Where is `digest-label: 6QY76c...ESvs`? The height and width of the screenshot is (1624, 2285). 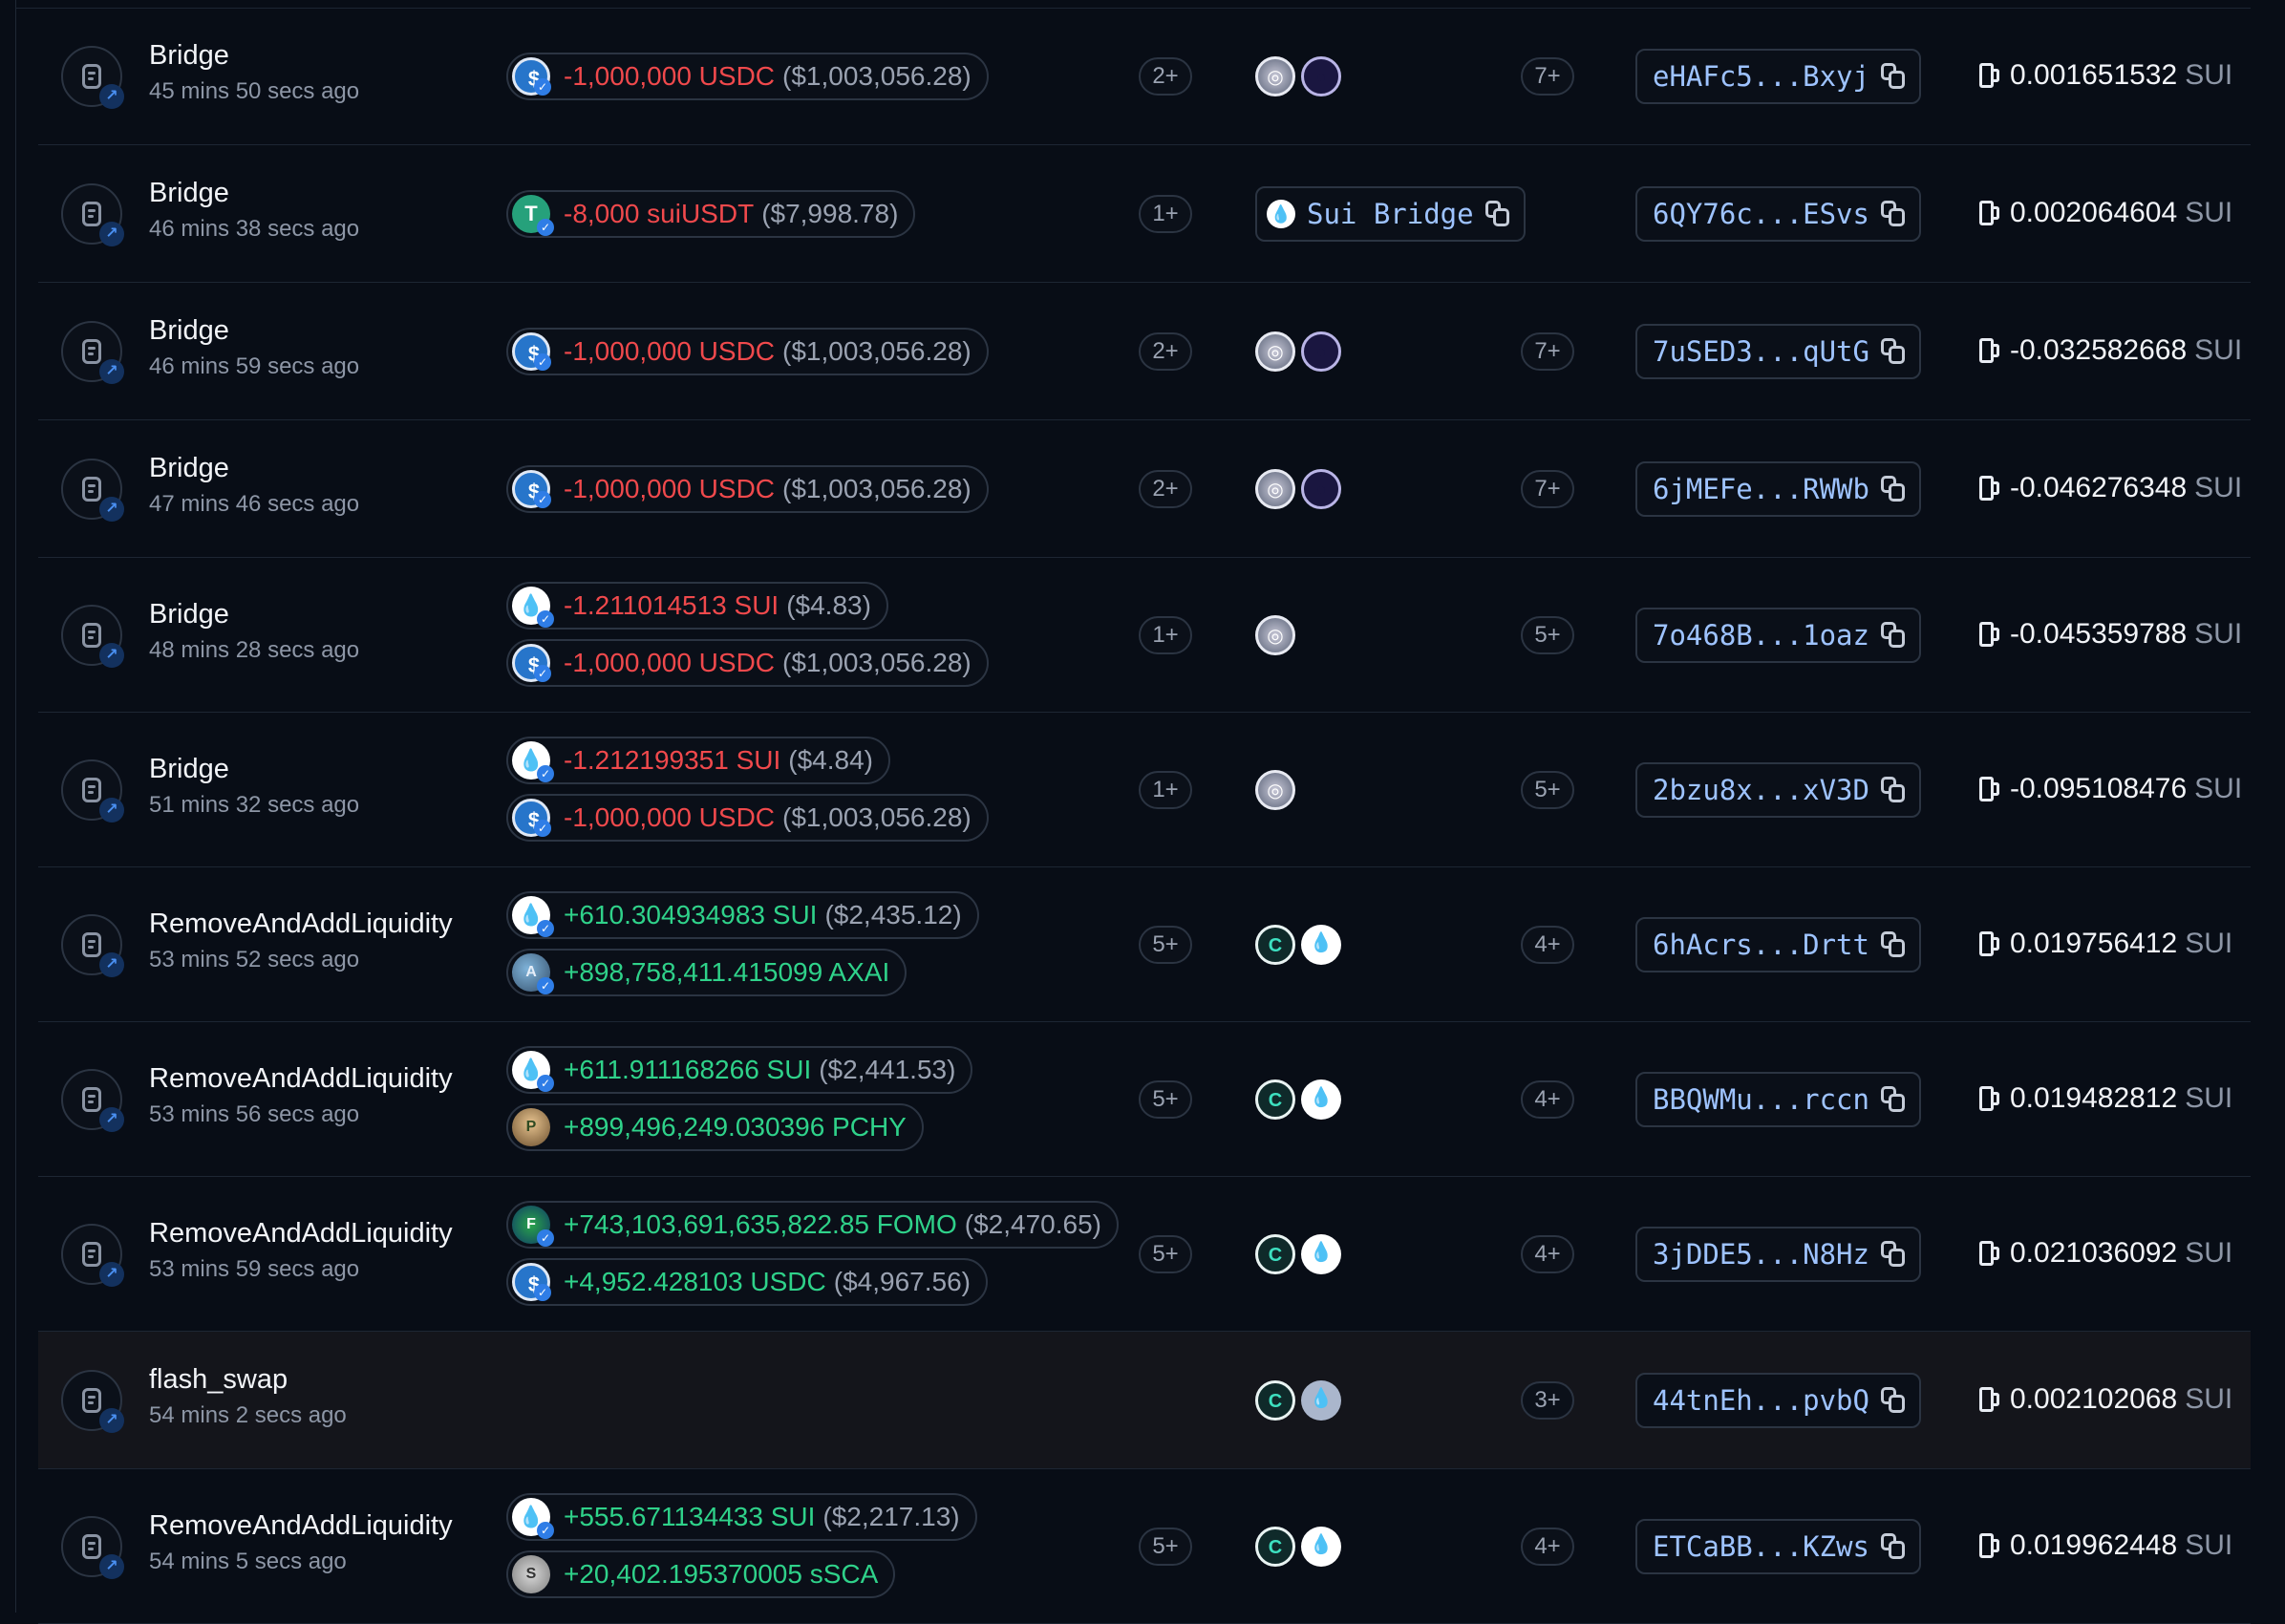
digest-label: 6QY76c...ESvs is located at coordinates (1761, 214).